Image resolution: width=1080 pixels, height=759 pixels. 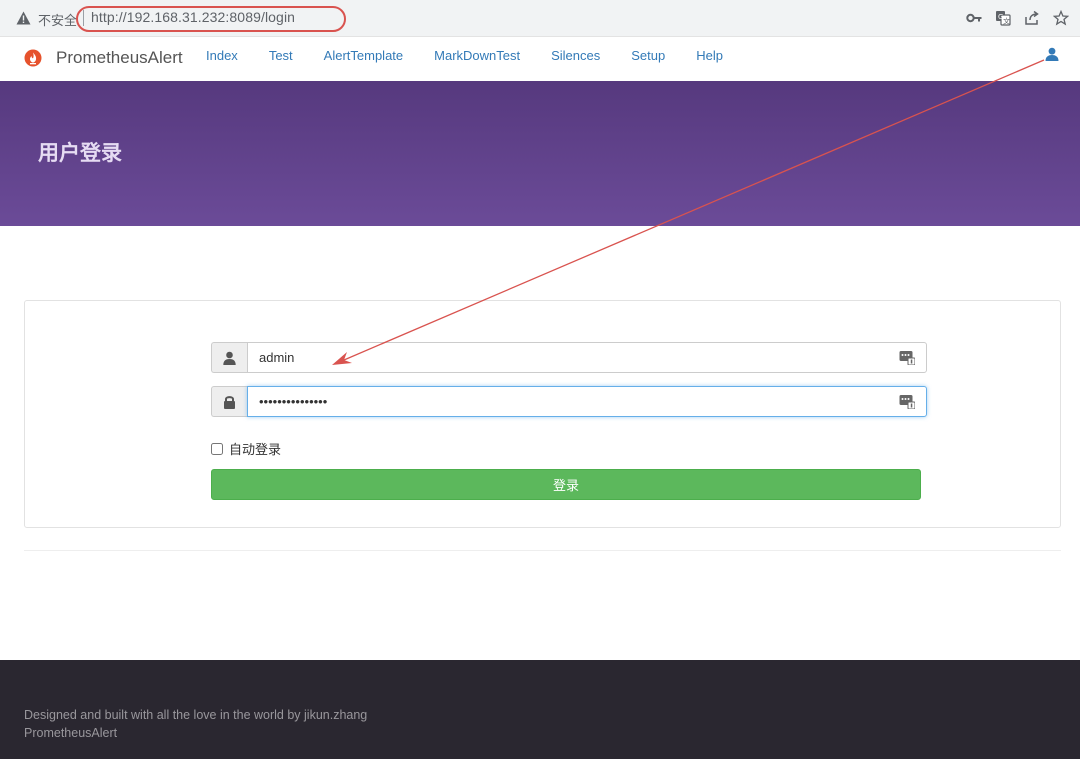 What do you see at coordinates (33, 58) in the screenshot?
I see `prometheus-logo-icon` at bounding box center [33, 58].